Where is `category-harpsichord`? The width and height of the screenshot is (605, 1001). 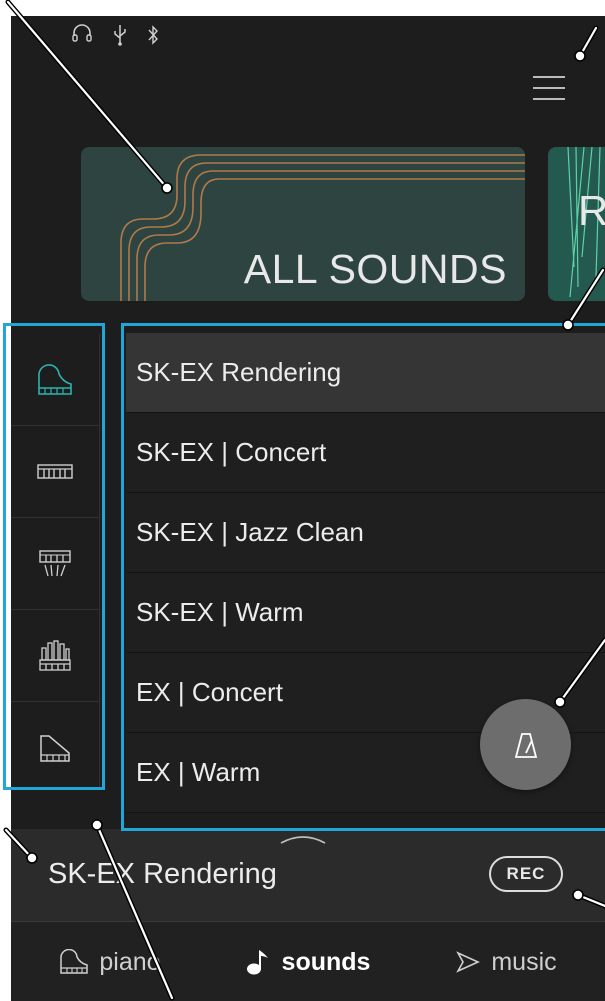
category-harpsichord is located at coordinates (55, 564).